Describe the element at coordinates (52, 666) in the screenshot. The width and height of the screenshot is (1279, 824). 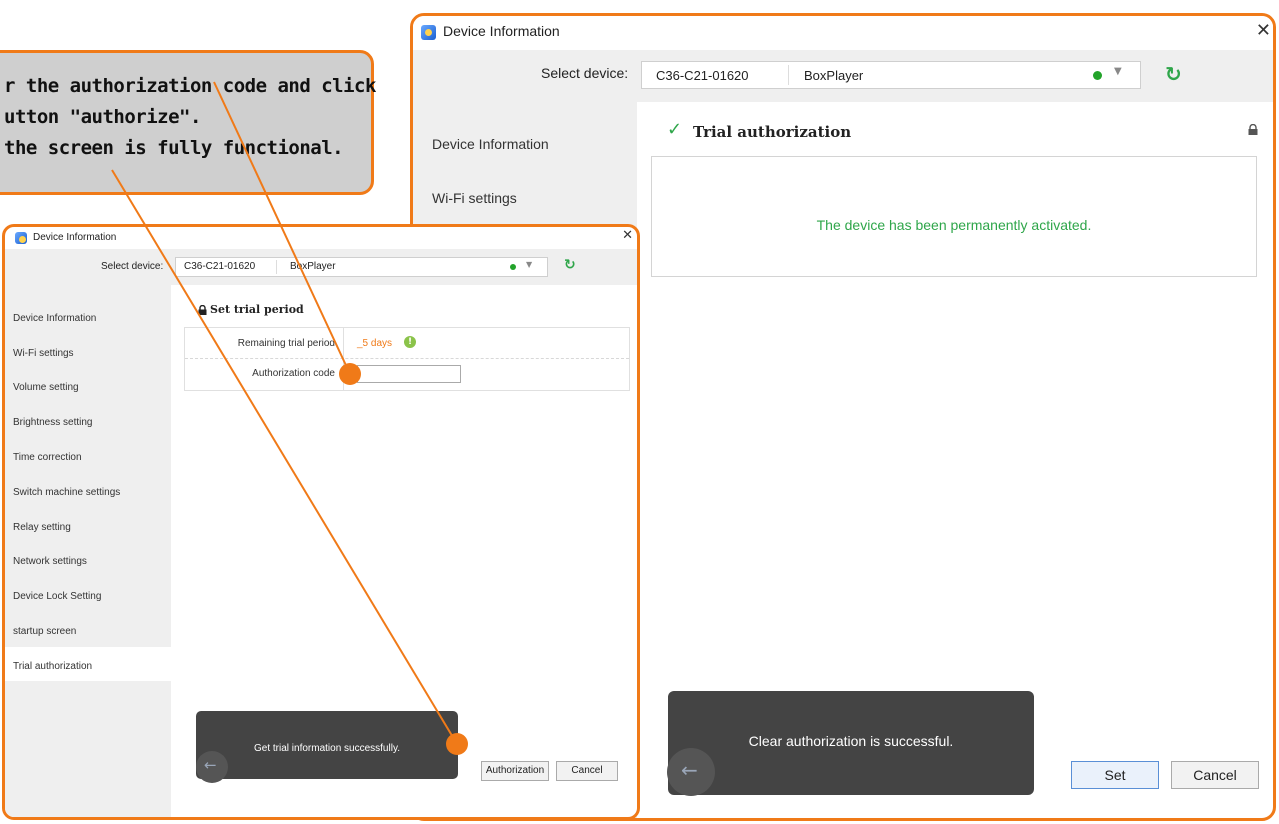
I see `sidebar-item-trial-authorization: Trial authorization` at that location.